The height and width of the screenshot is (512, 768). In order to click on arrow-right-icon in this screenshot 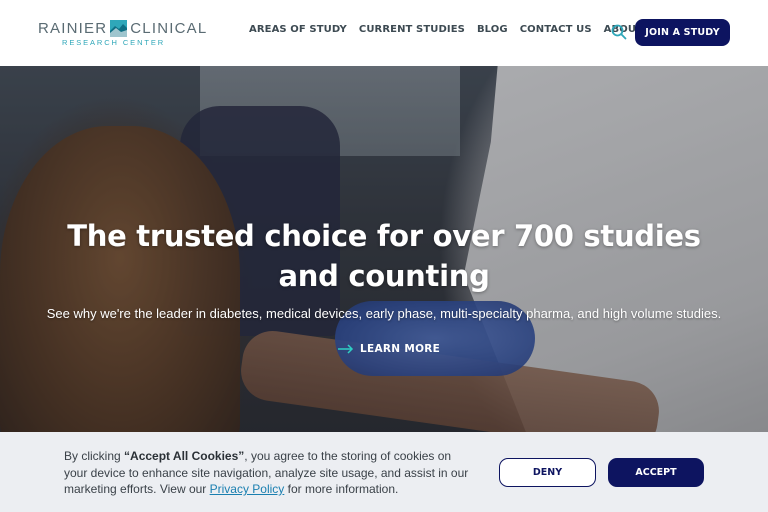, I will do `click(346, 349)`.